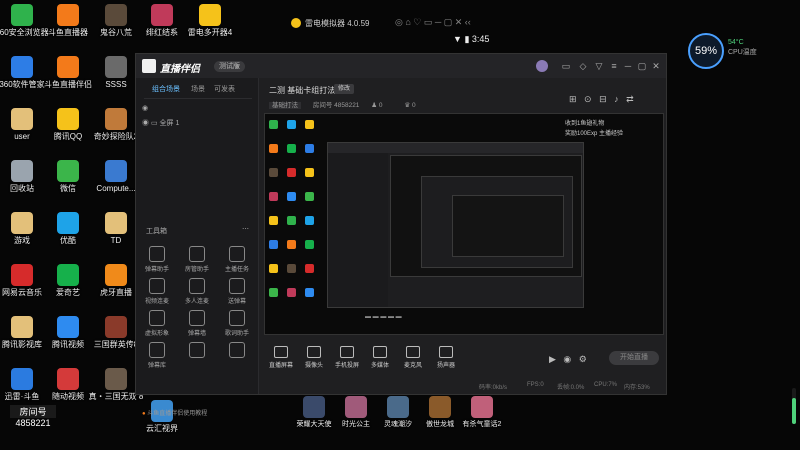  What do you see at coordinates (245, 229) in the screenshot?
I see `more-icon: ⋯` at bounding box center [245, 229].